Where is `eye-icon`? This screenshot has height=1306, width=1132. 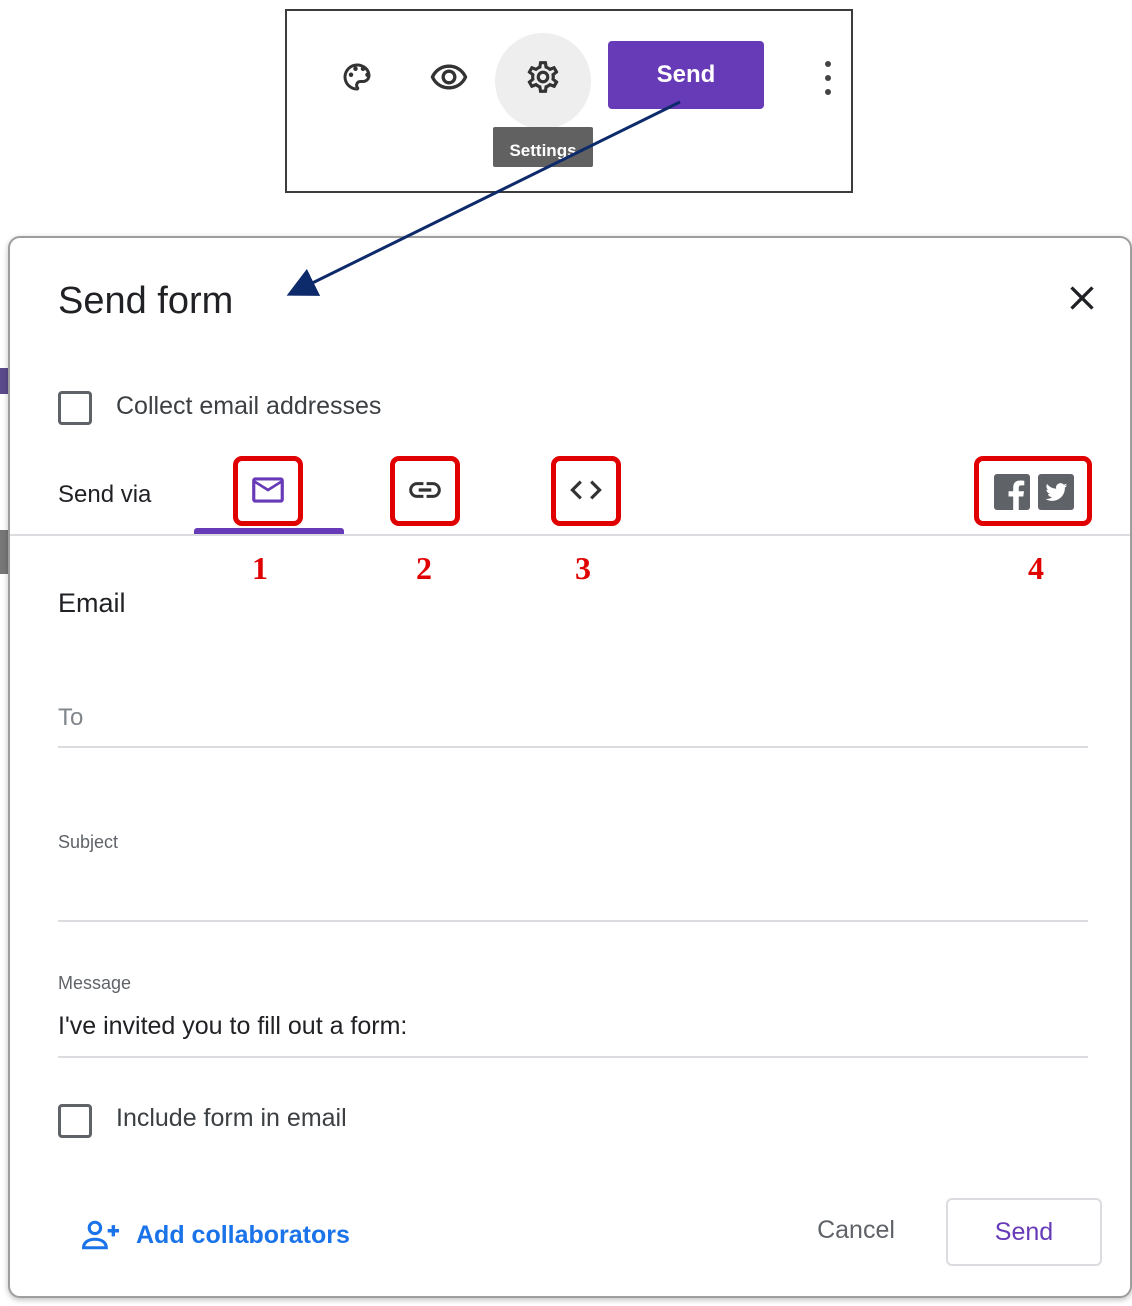
eye-icon is located at coordinates (449, 77).